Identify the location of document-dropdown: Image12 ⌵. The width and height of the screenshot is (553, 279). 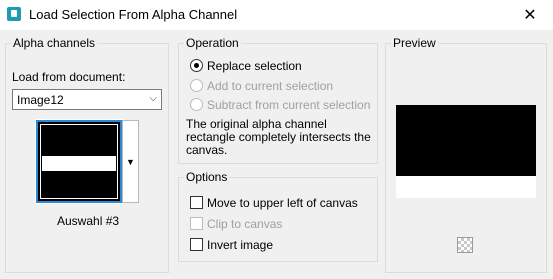
(87, 99).